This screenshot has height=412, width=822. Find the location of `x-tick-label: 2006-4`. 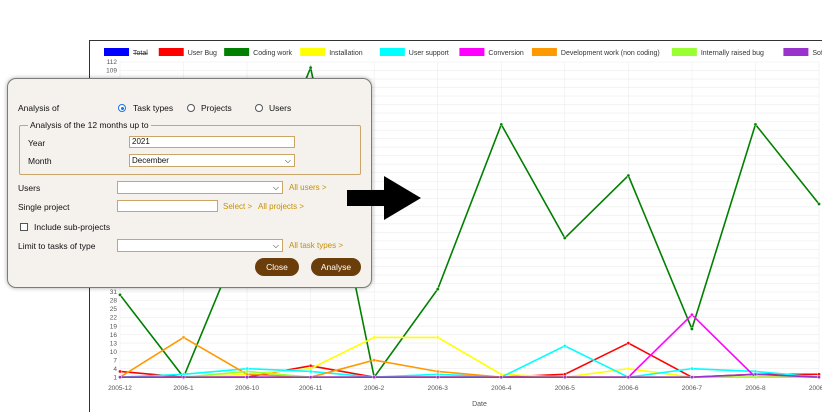

x-tick-label: 2006-4 is located at coordinates (501, 388).